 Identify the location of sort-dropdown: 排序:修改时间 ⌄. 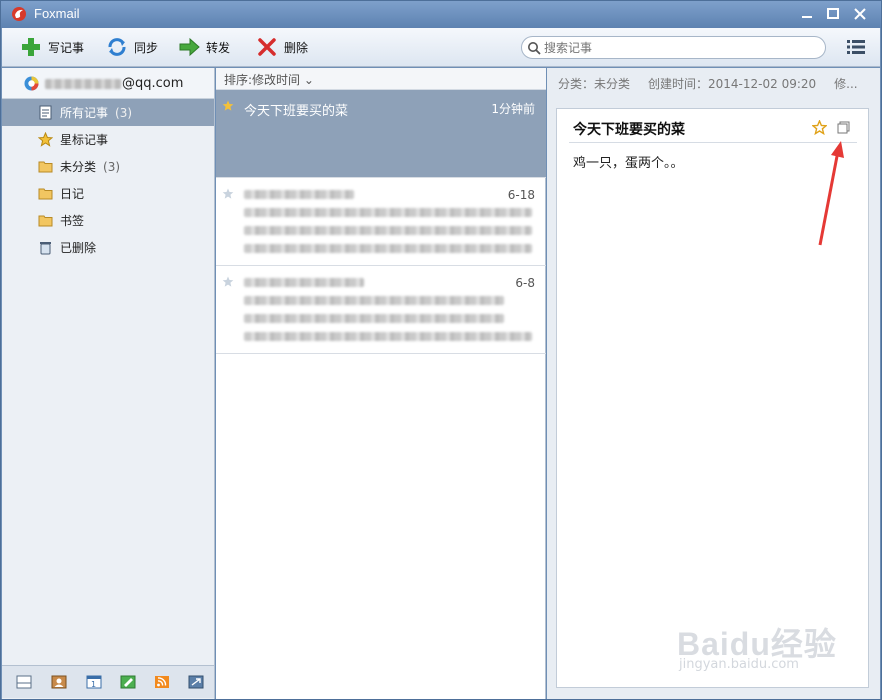
(269, 79).